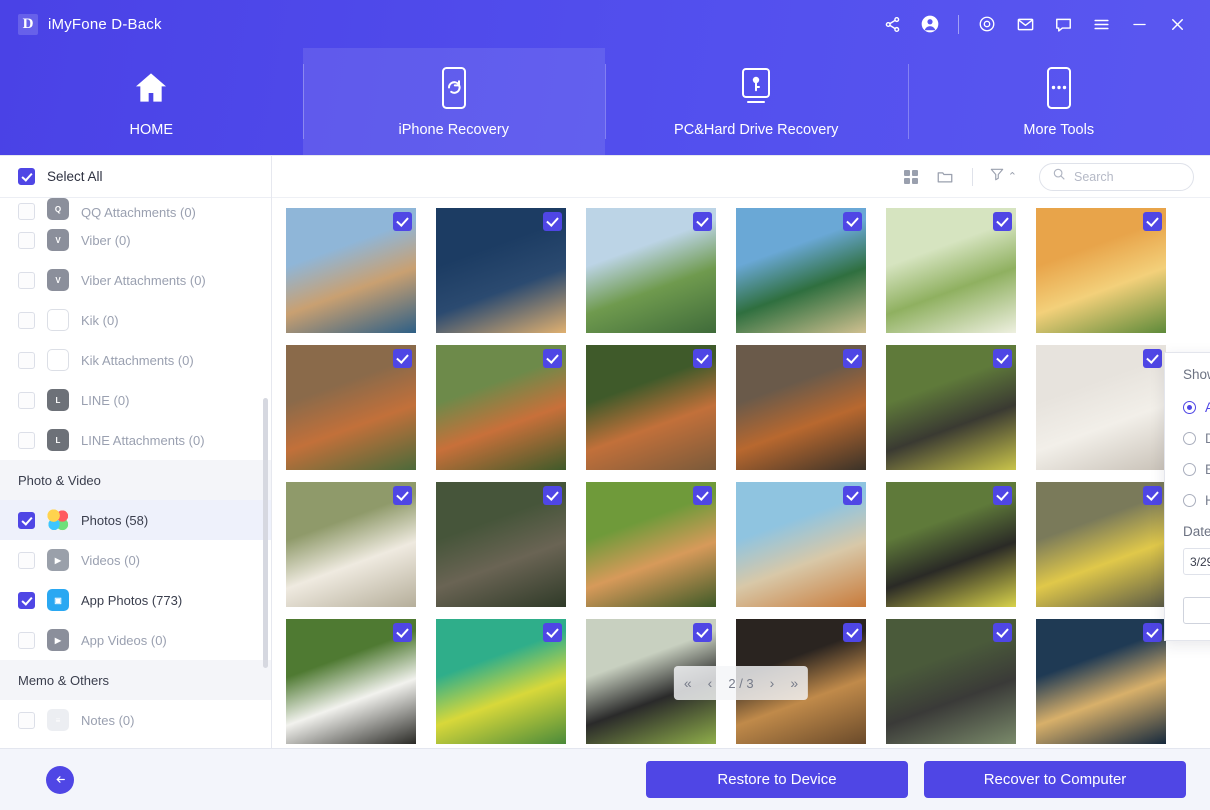 Image resolution: width=1210 pixels, height=810 pixels. I want to click on restore-to-device-button: Restore to Device, so click(777, 779).